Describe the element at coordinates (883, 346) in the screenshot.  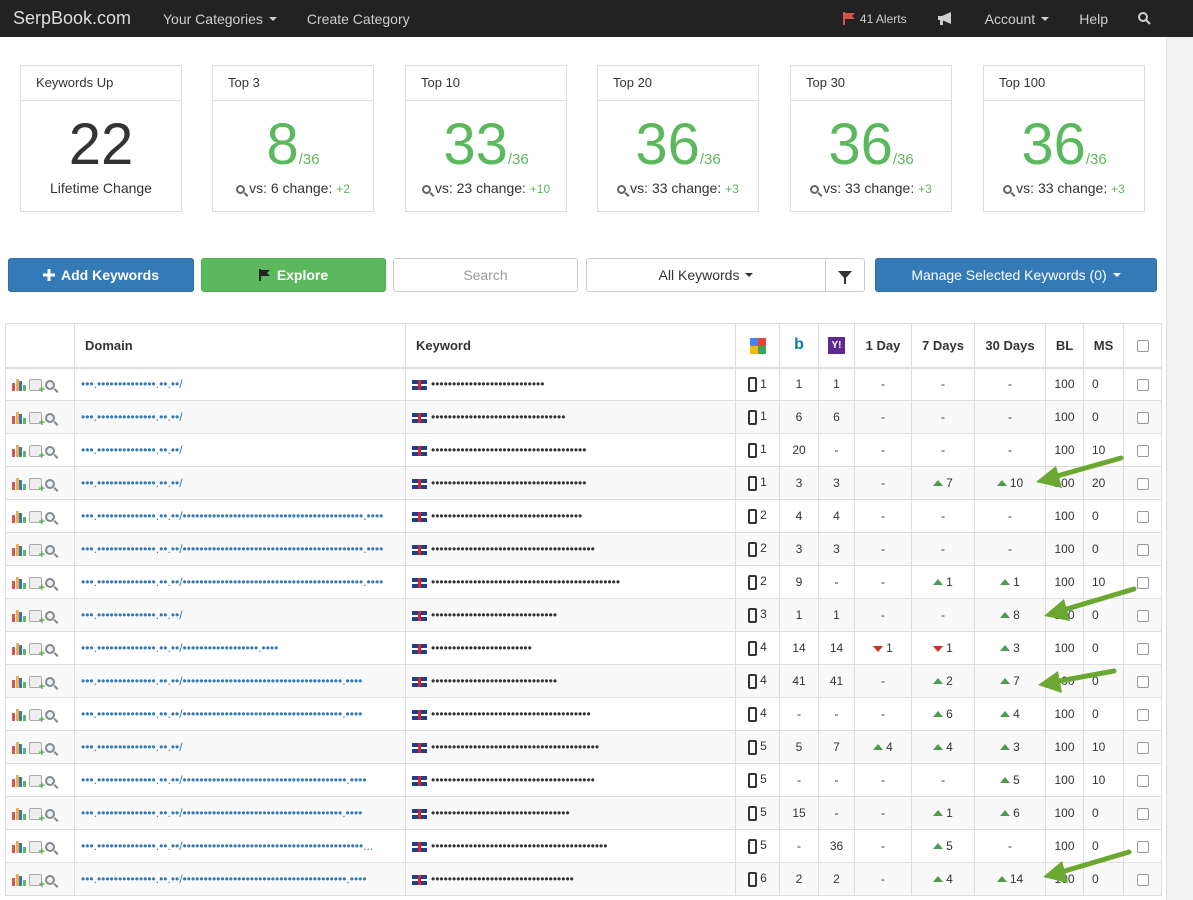
I see `one-day-header: 1 Day` at that location.